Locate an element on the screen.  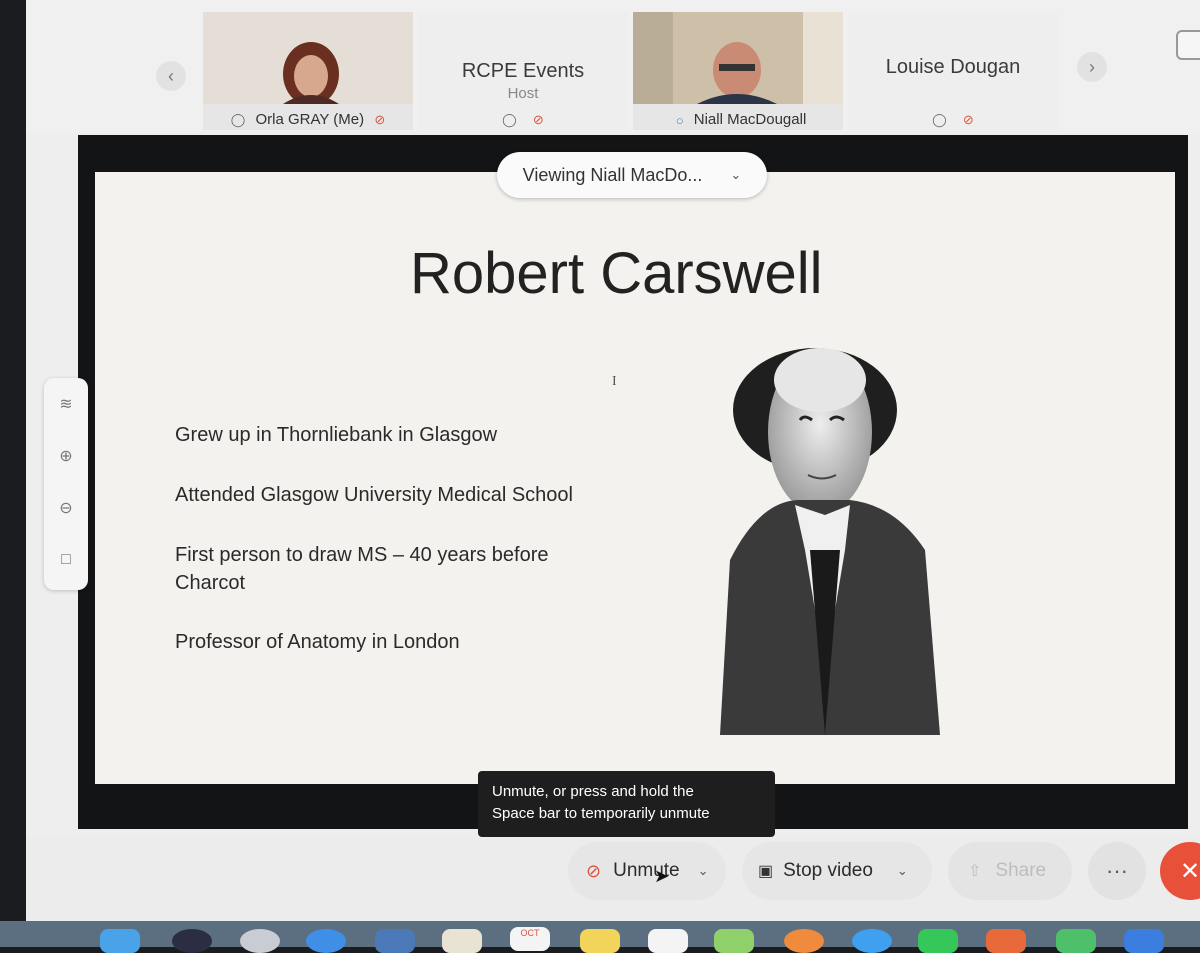
fit-to-screen-icon: □ is located at coordinates (66, 560).